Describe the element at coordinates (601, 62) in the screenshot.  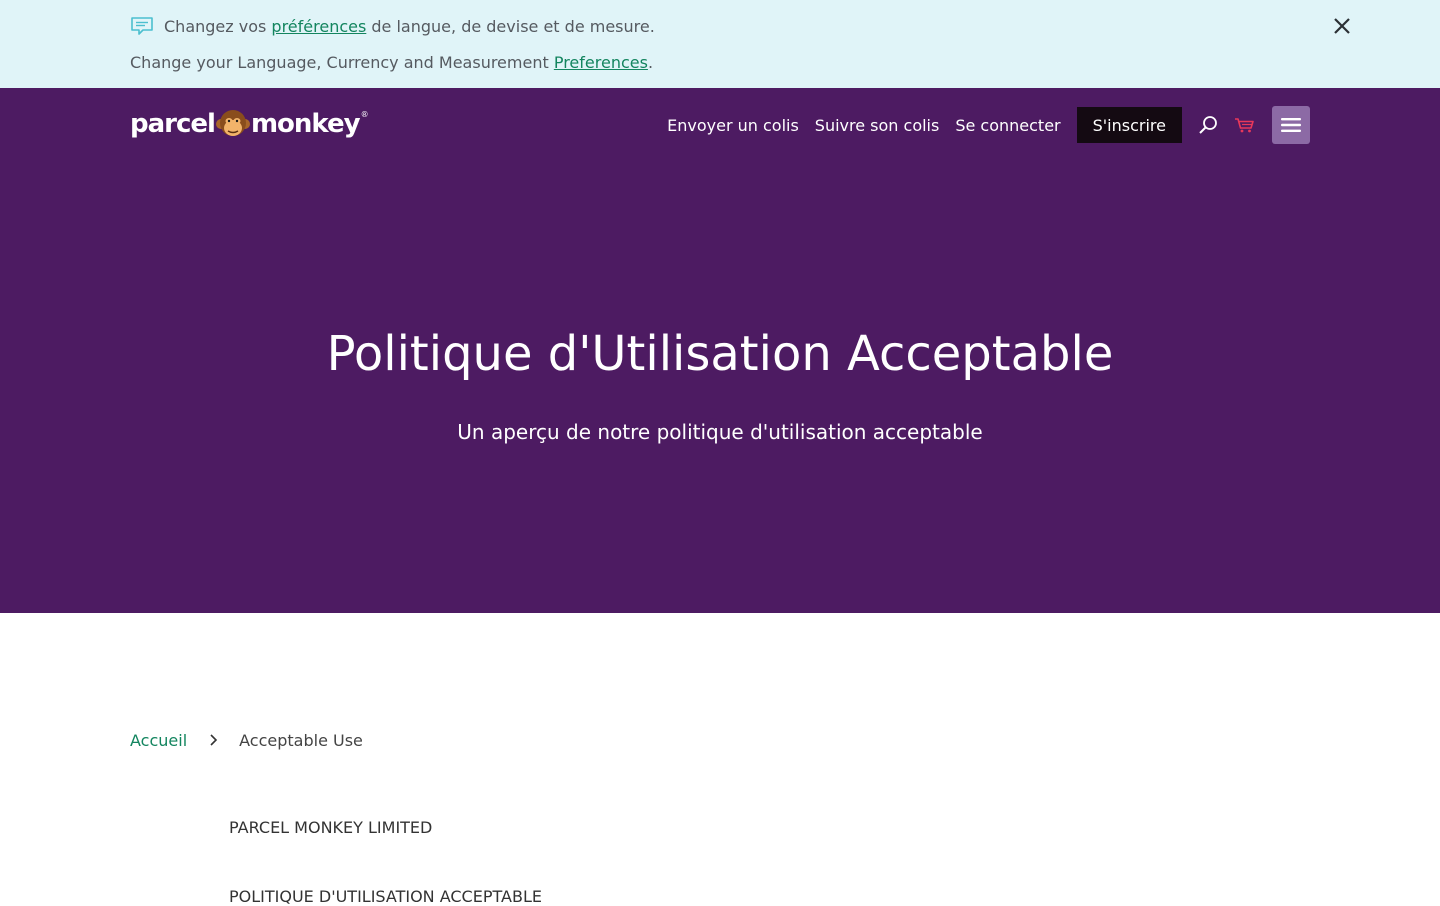
I see `preferences-link-en: Preferences` at that location.